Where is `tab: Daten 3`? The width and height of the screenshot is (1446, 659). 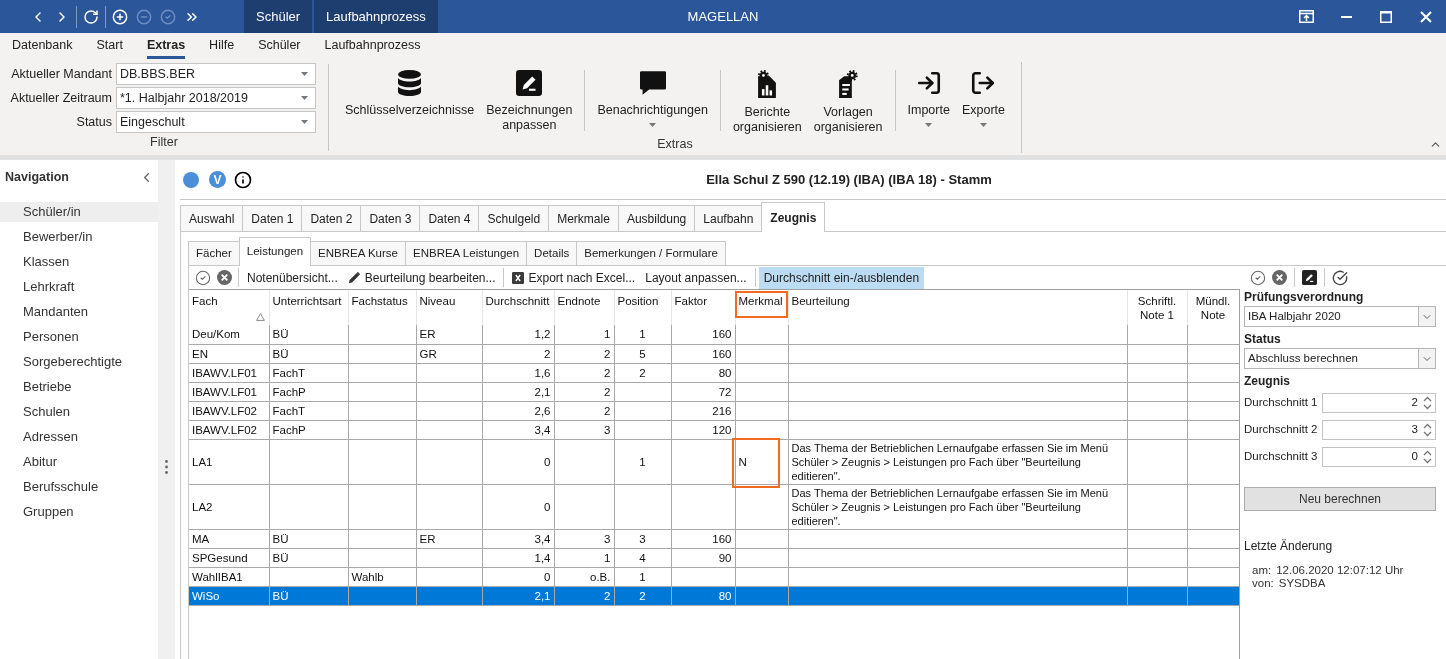
tab: Daten 3 is located at coordinates (390, 218).